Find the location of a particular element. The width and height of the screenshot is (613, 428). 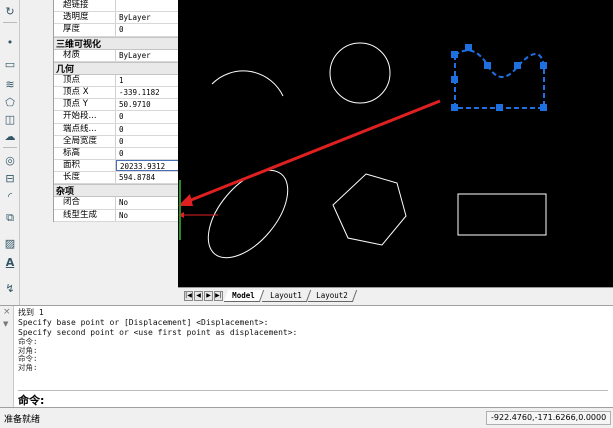

rectangle-entity is located at coordinates (502, 214).